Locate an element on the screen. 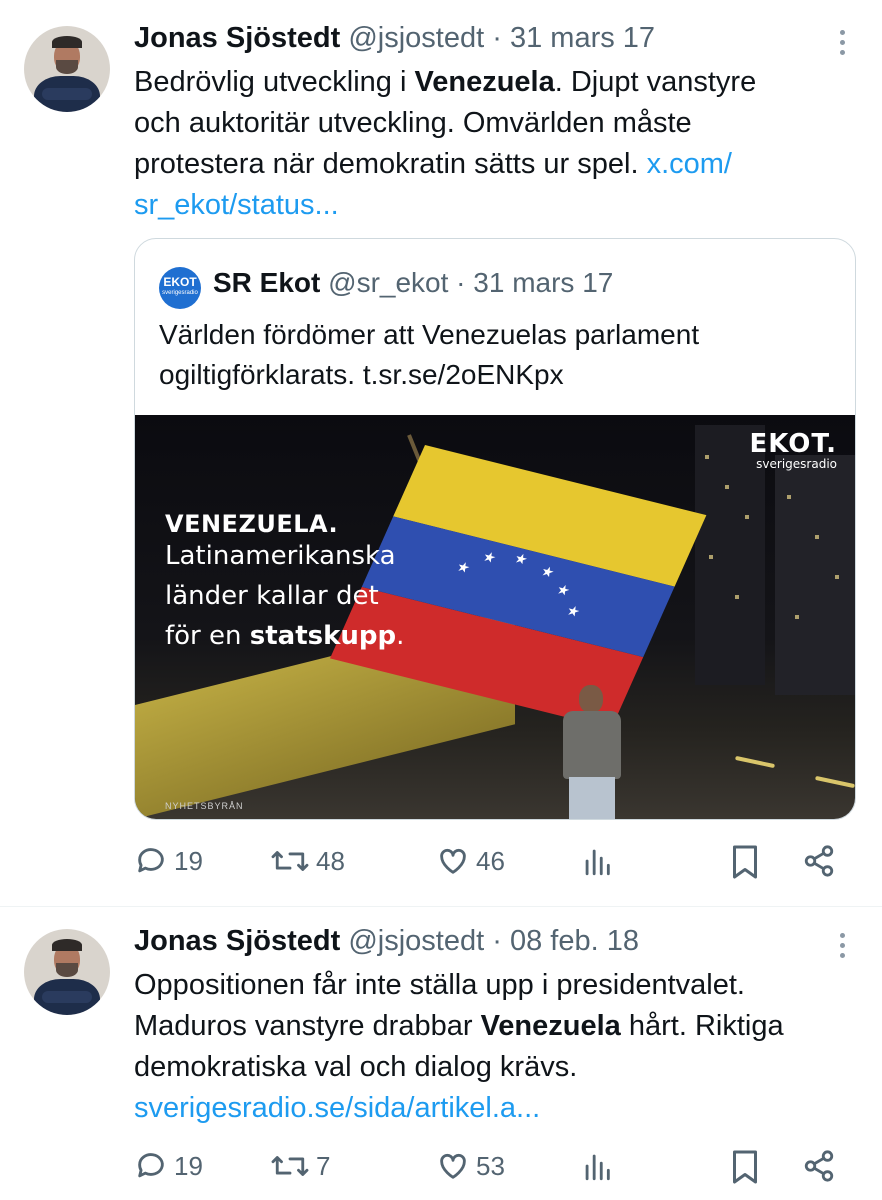 Image resolution: width=882 pixels, height=1200 pixels. image-line: för en statskupp. is located at coordinates (284, 636).